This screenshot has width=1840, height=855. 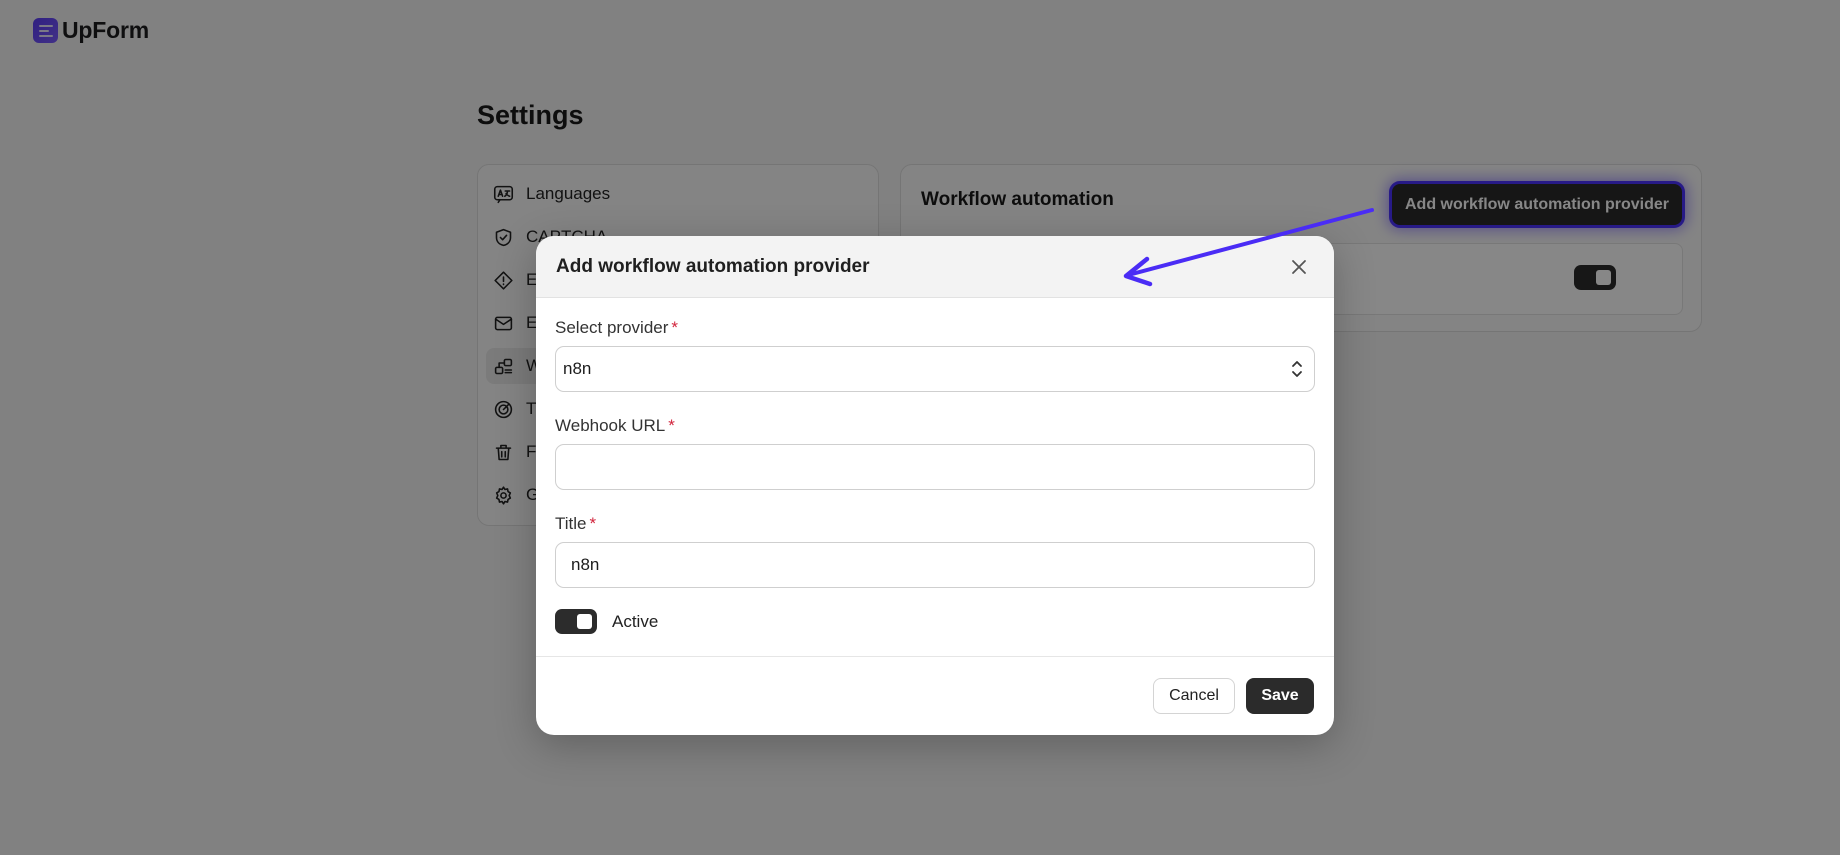 What do you see at coordinates (576, 523) in the screenshot?
I see `title-field-label: Title *` at bounding box center [576, 523].